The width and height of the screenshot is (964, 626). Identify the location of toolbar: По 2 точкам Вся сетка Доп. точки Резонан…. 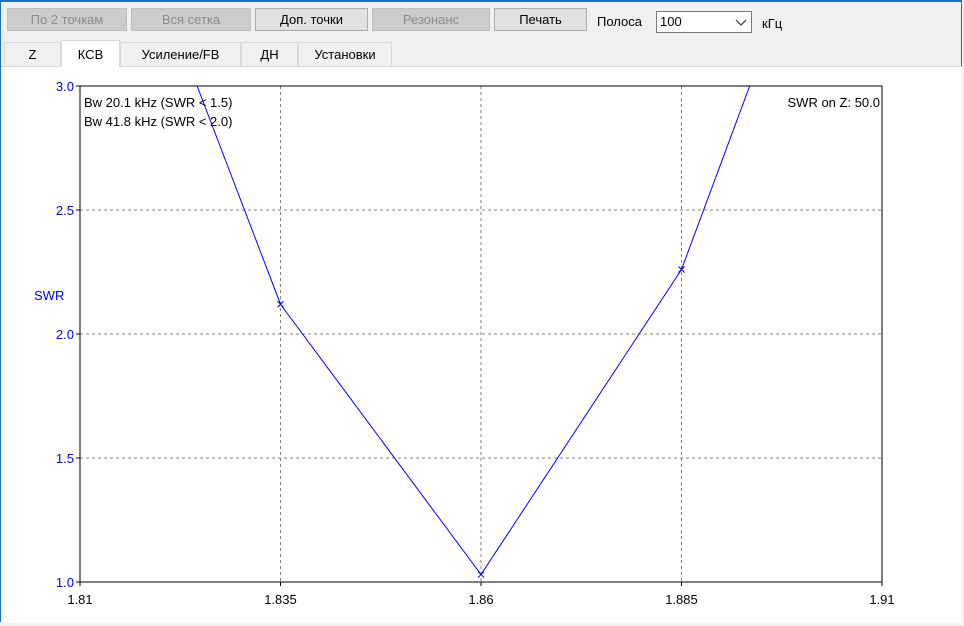
(482, 18).